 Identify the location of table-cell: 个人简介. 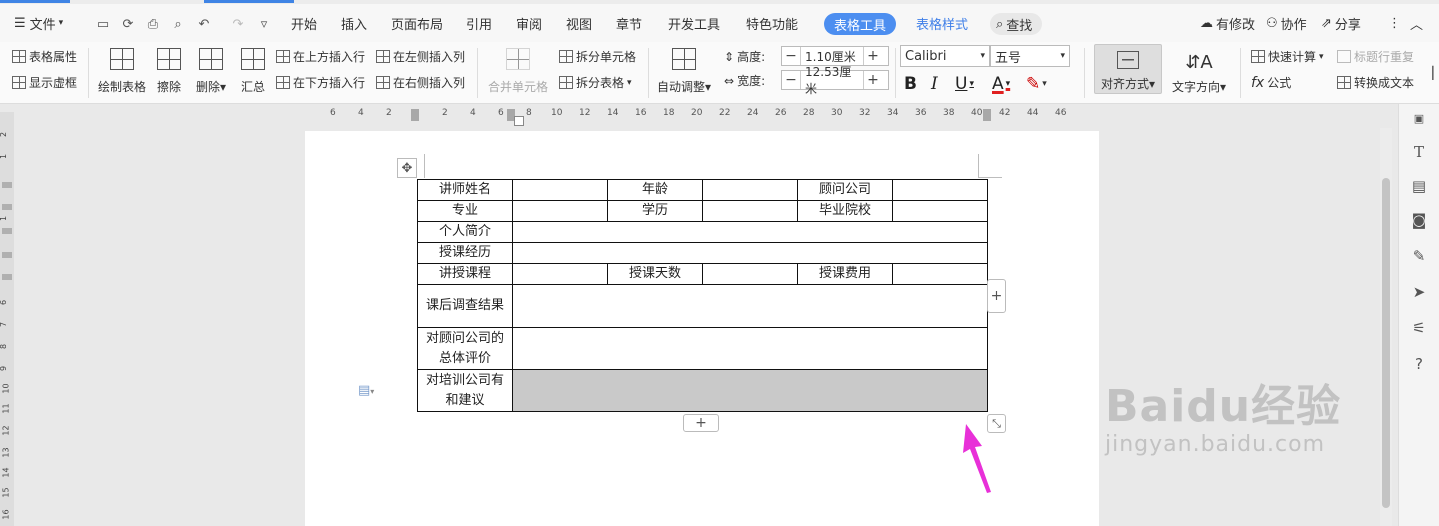
(465, 232).